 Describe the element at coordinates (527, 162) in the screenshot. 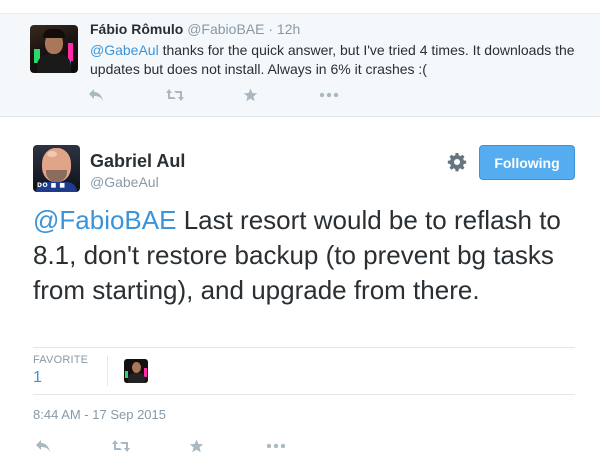

I see `following-button: Following` at that location.